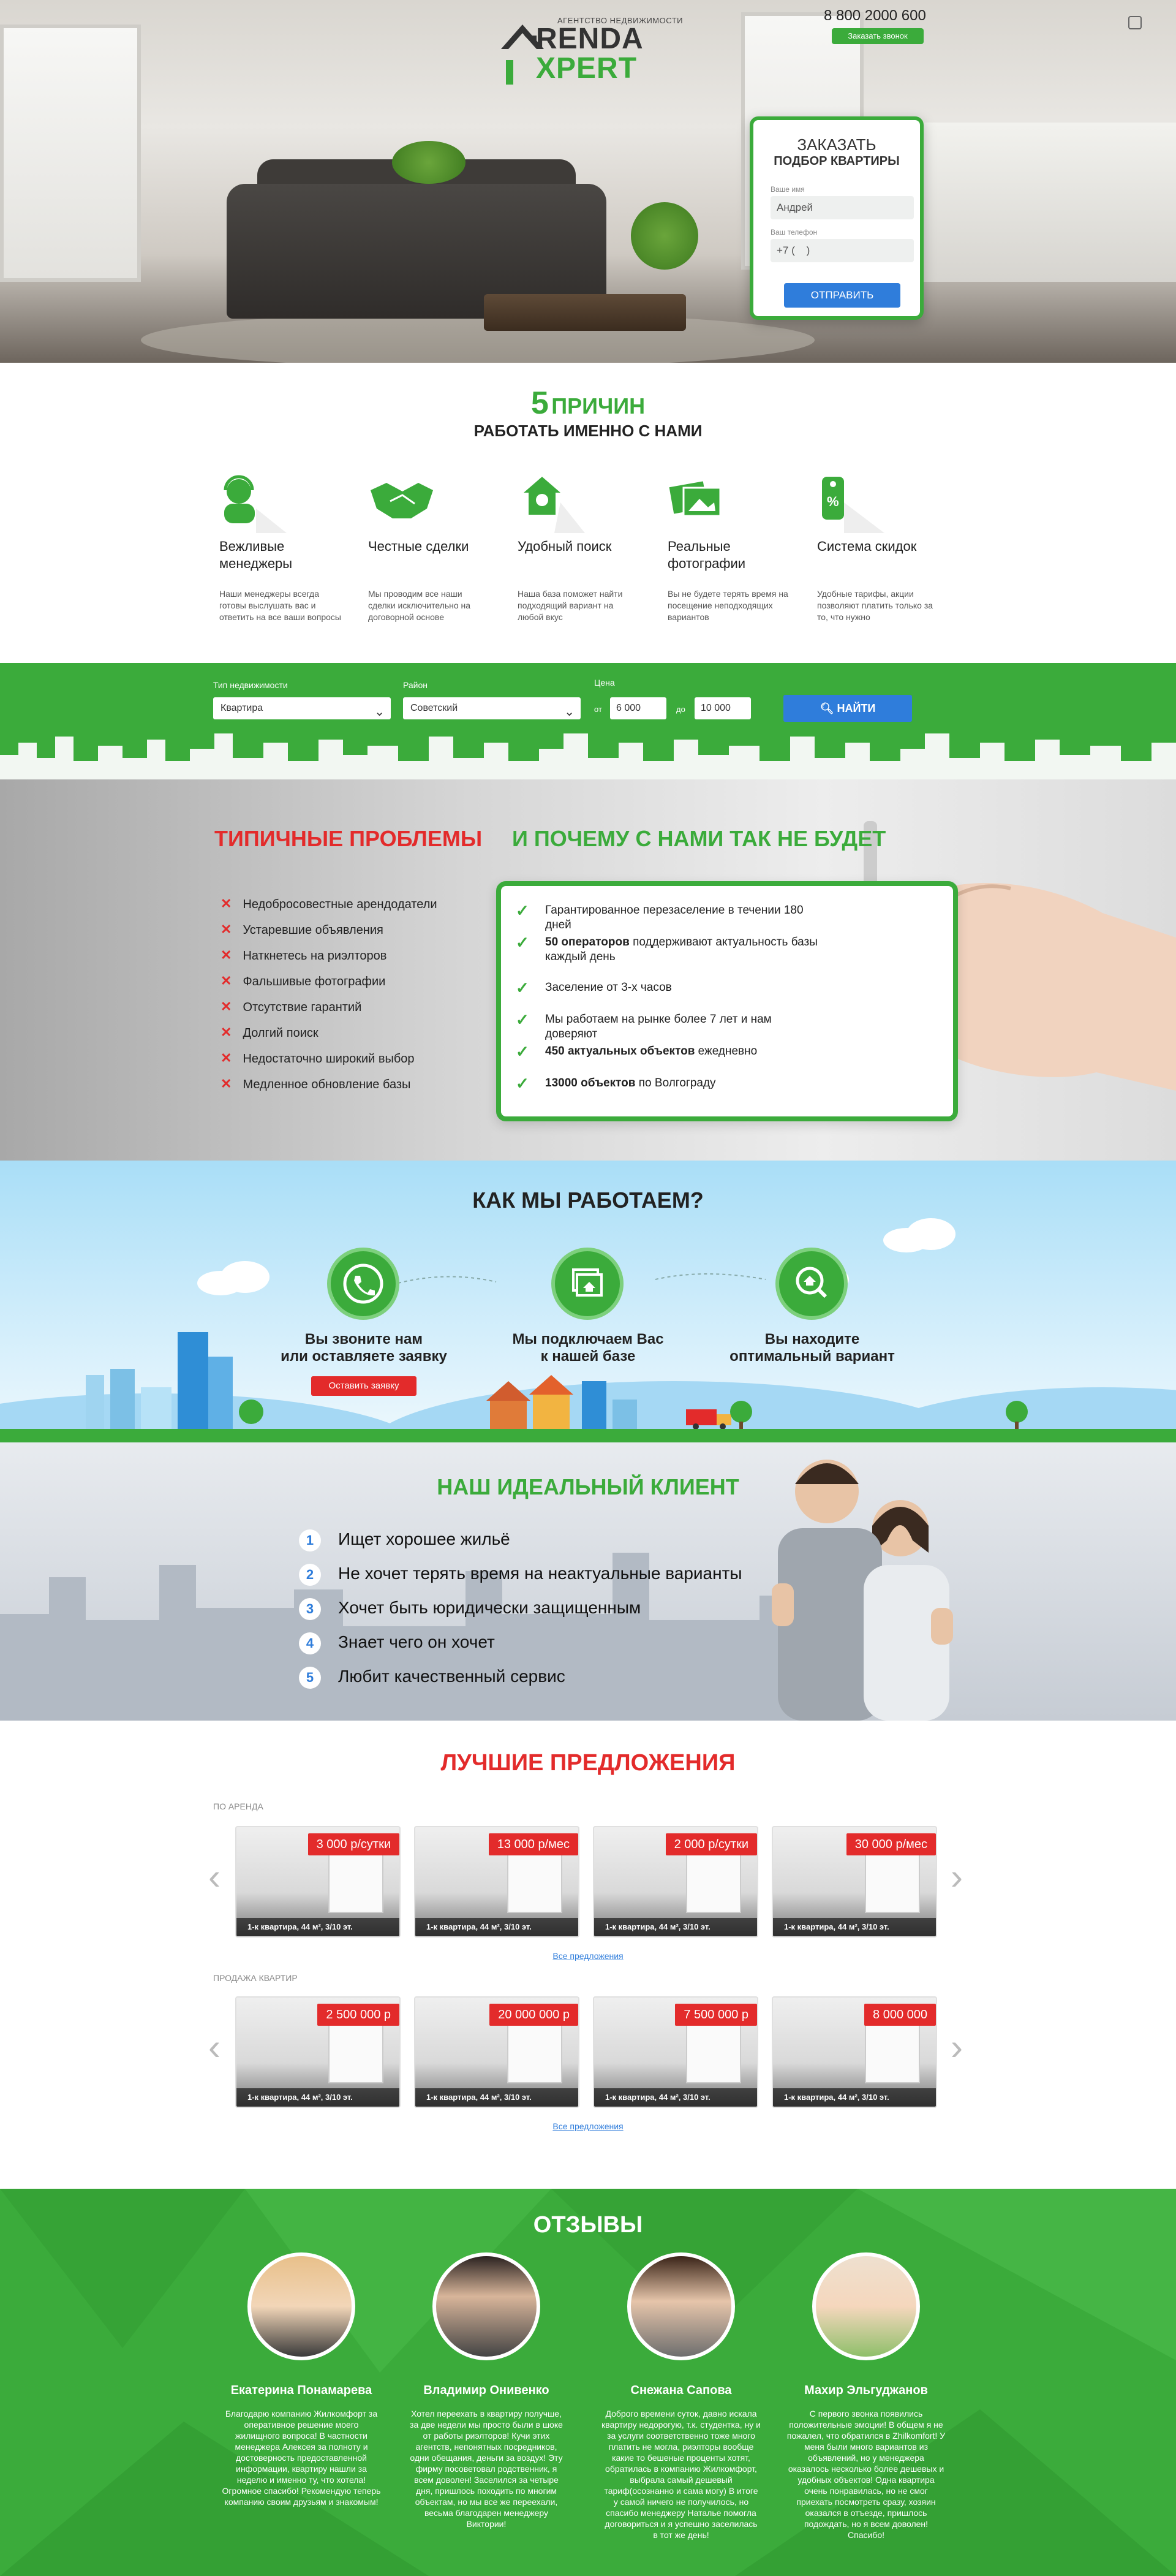 The image size is (1176, 2576). What do you see at coordinates (562, 1402) in the screenshot?
I see `houses-image` at bounding box center [562, 1402].